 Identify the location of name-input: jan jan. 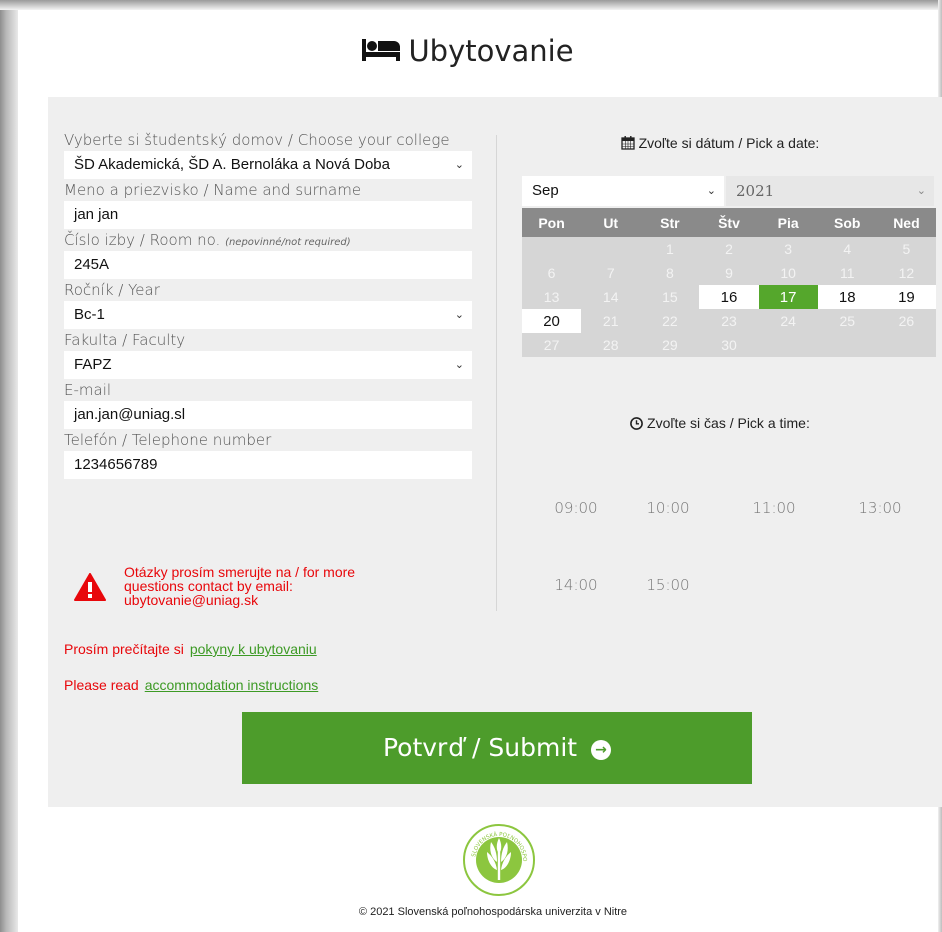
(268, 215).